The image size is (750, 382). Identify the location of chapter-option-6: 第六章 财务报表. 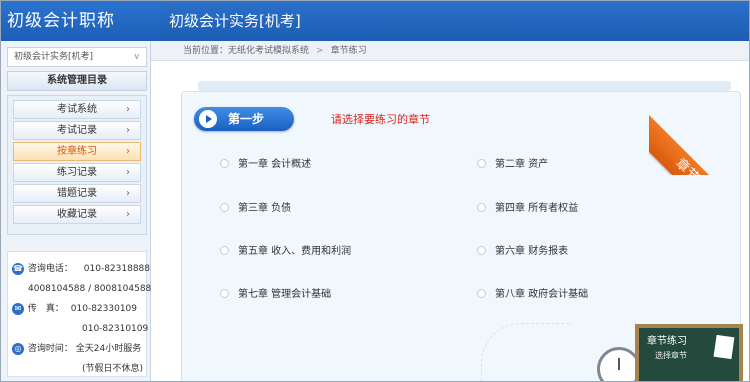
(522, 252).